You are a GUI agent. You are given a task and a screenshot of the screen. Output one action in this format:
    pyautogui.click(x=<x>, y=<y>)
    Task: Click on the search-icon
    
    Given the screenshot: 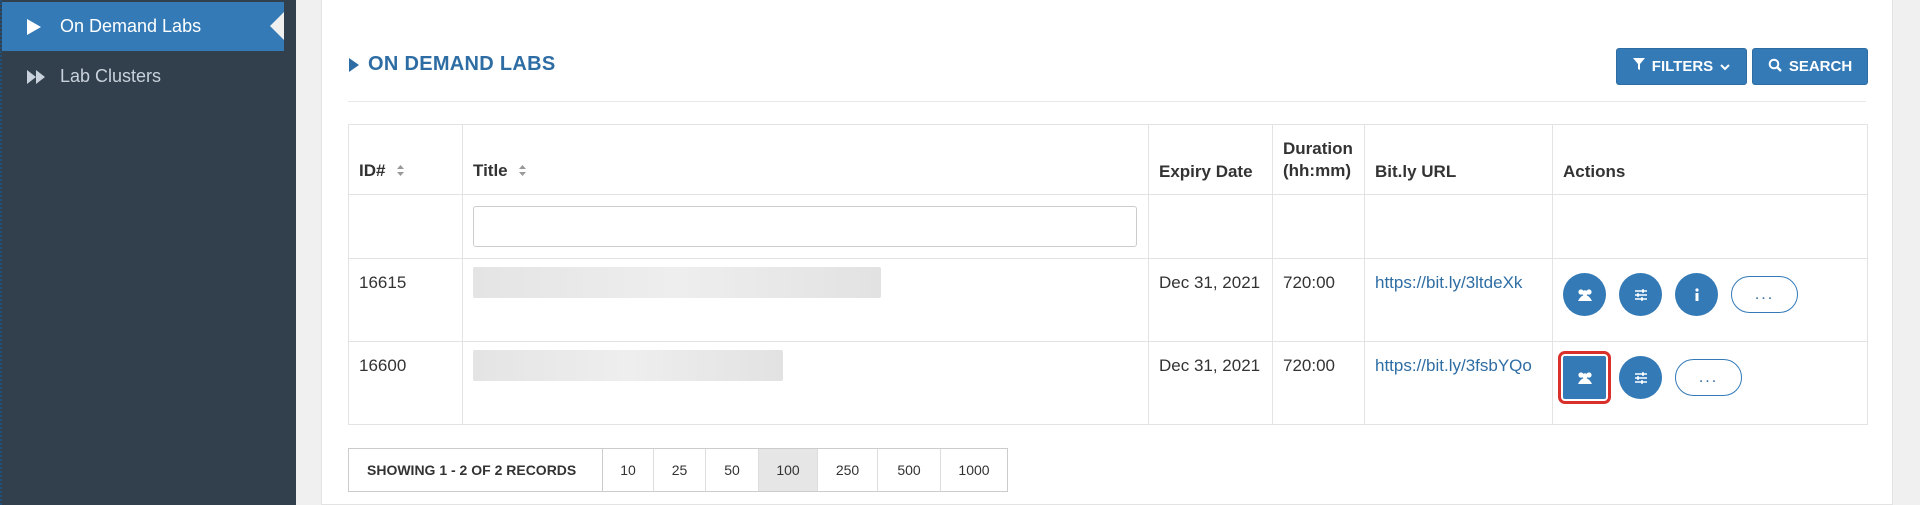 What is the action you would take?
    pyautogui.click(x=1775, y=67)
    